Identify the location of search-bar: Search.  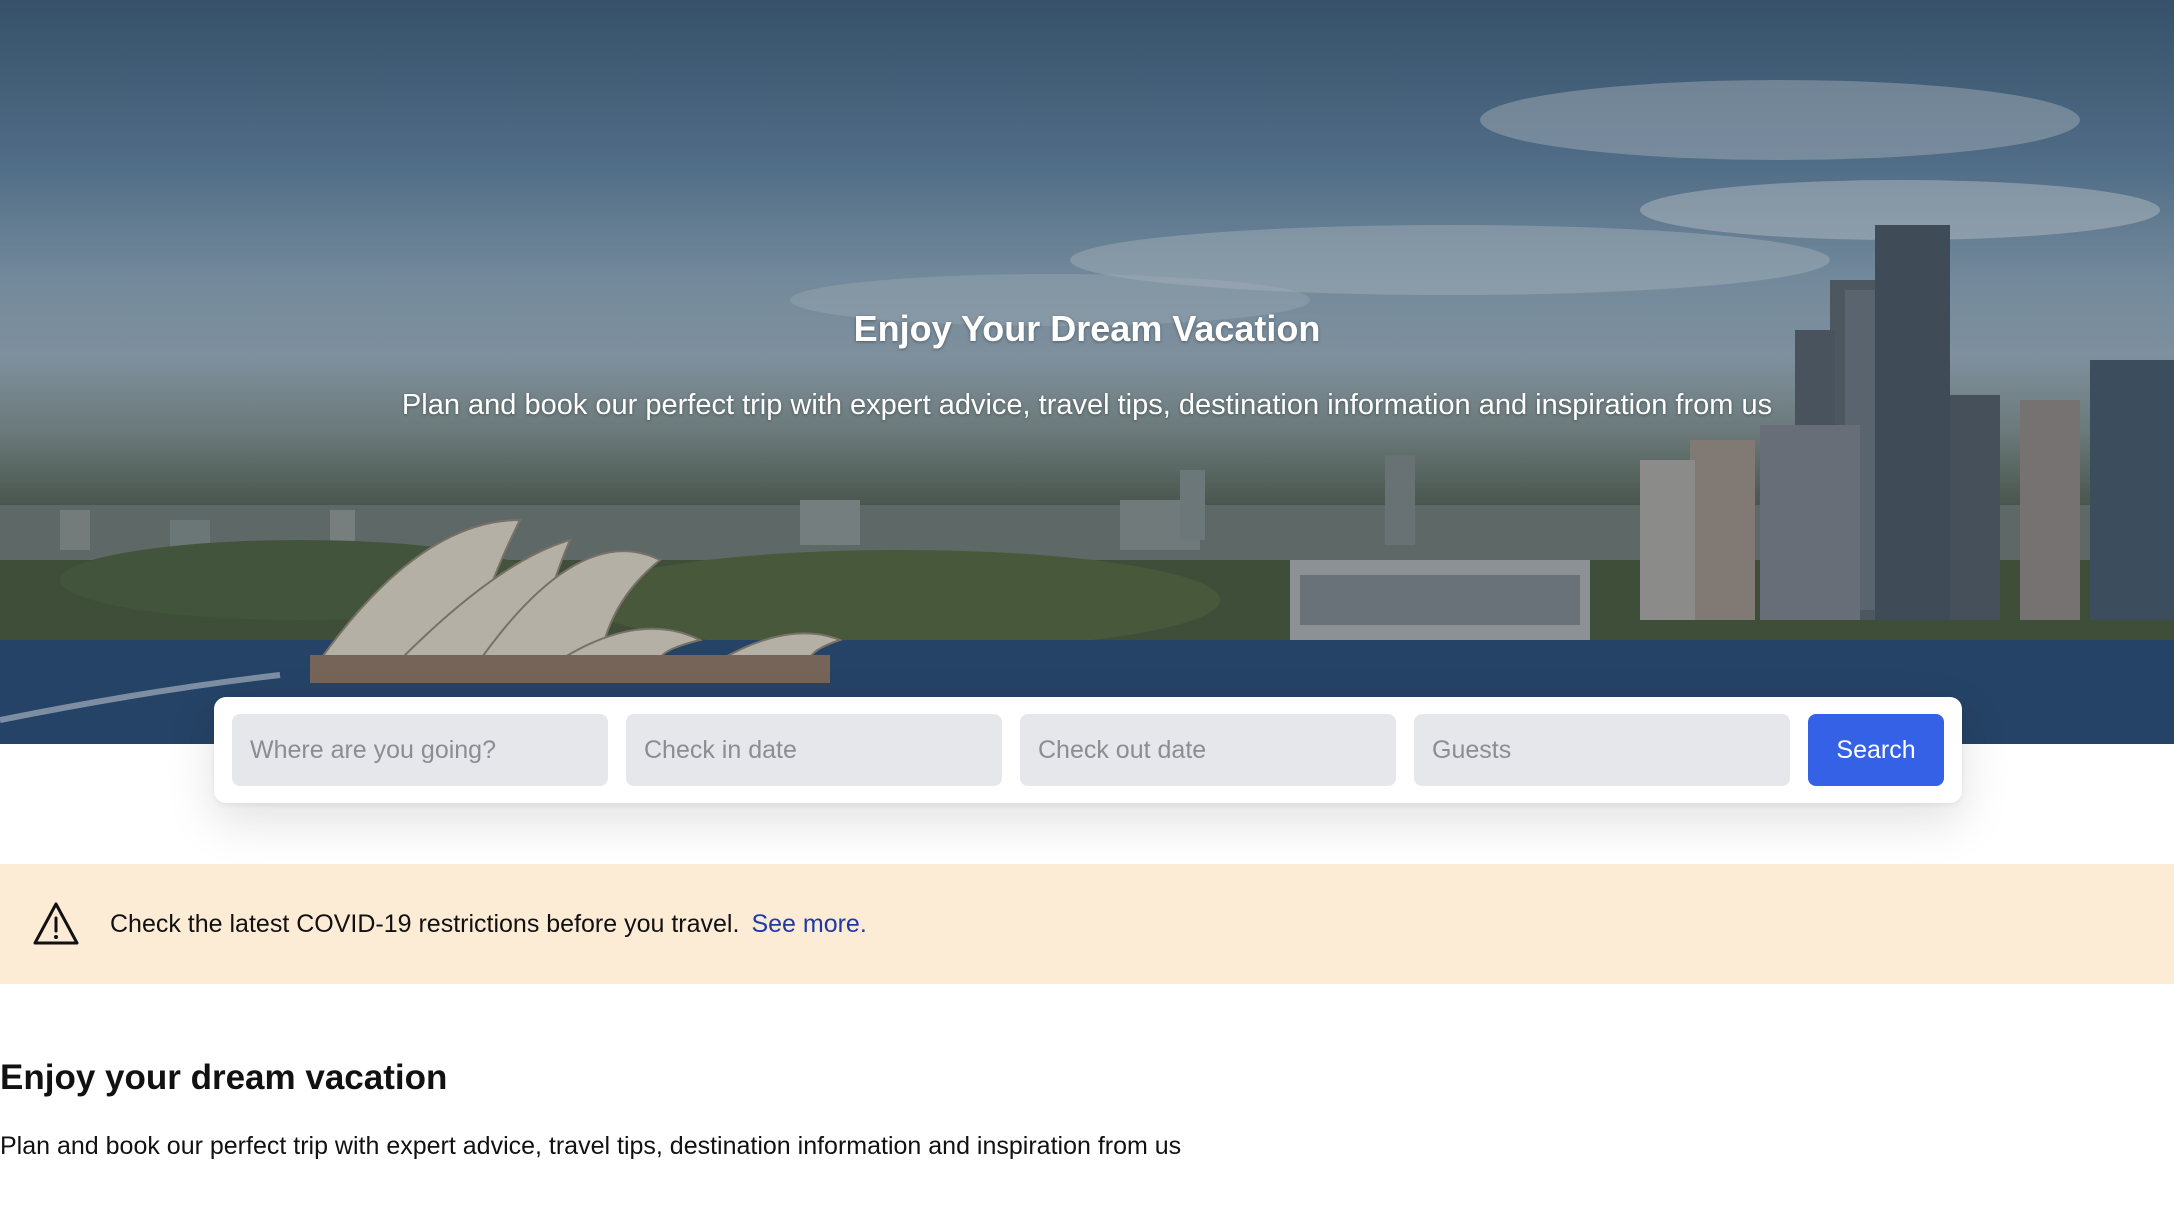
(1088, 750).